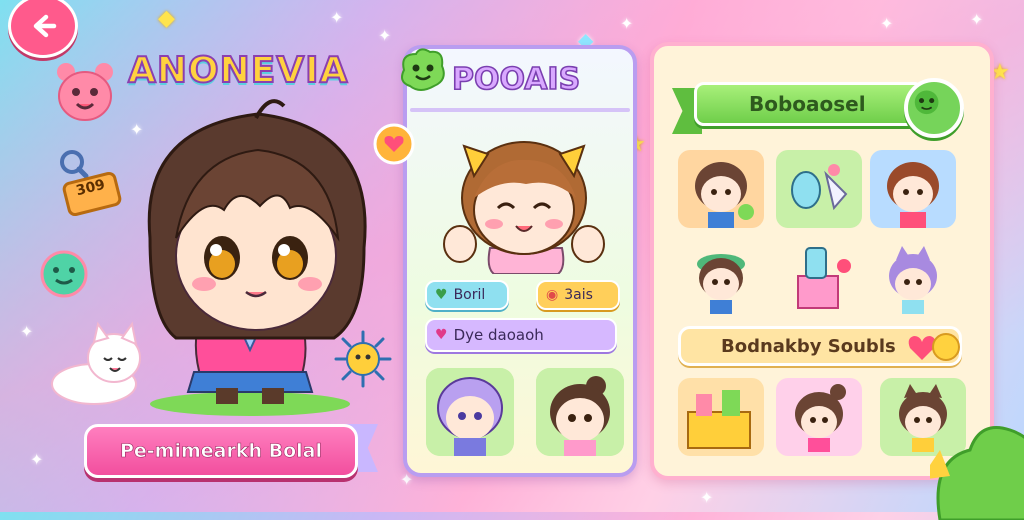  I want to click on arrow-left-icon, so click(45, 26).